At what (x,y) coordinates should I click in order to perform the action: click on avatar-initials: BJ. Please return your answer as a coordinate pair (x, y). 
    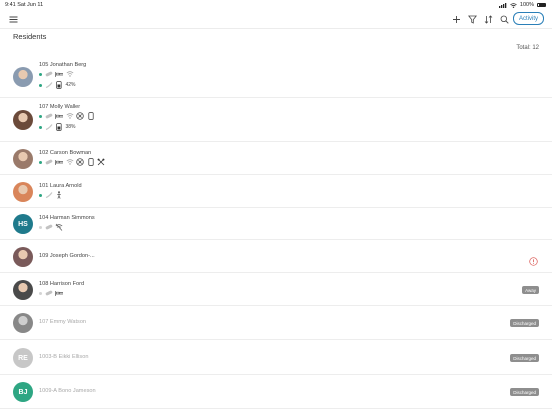
    Looking at the image, I should click on (23, 392).